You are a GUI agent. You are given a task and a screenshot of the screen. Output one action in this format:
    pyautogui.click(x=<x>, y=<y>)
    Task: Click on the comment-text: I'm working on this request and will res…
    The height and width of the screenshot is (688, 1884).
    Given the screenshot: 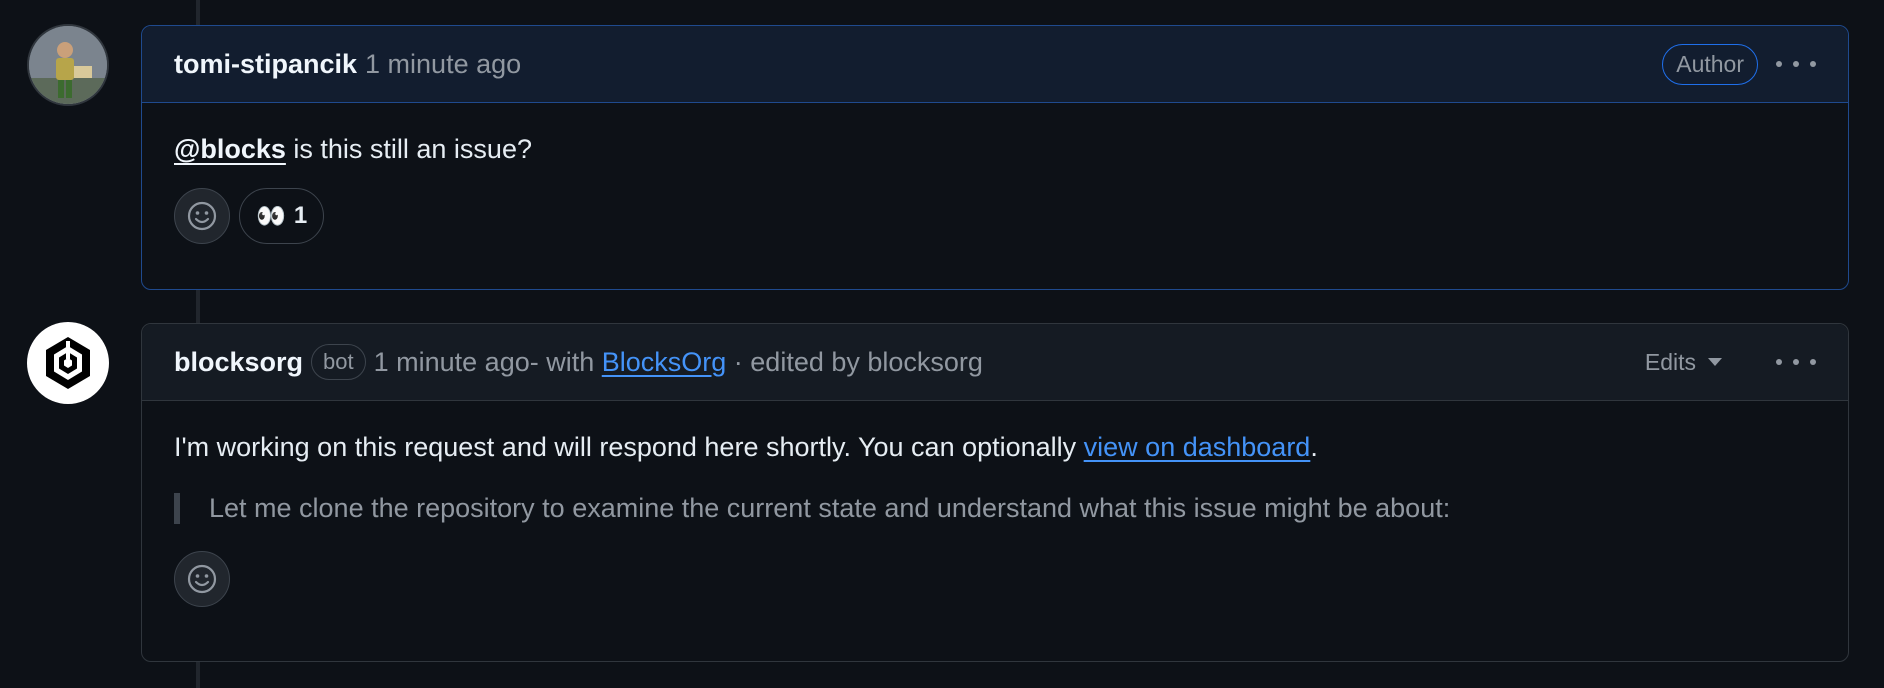 What is the action you would take?
    pyautogui.click(x=629, y=447)
    